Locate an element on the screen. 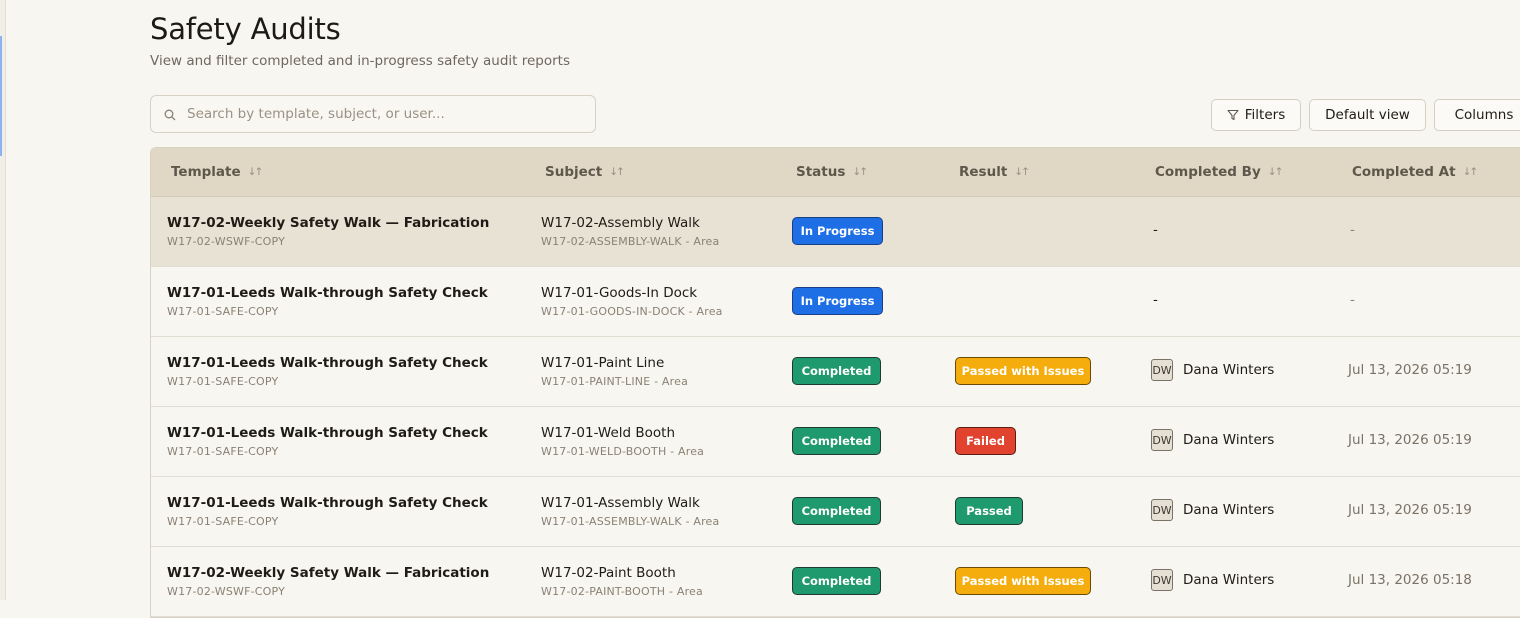 This screenshot has width=1520, height=618. page-title: Safety Audits is located at coordinates (245, 29).